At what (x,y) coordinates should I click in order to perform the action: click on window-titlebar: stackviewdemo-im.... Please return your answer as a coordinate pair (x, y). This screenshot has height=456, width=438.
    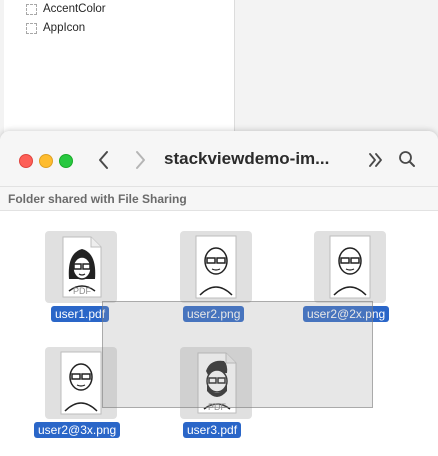
    Looking at the image, I should click on (219, 158).